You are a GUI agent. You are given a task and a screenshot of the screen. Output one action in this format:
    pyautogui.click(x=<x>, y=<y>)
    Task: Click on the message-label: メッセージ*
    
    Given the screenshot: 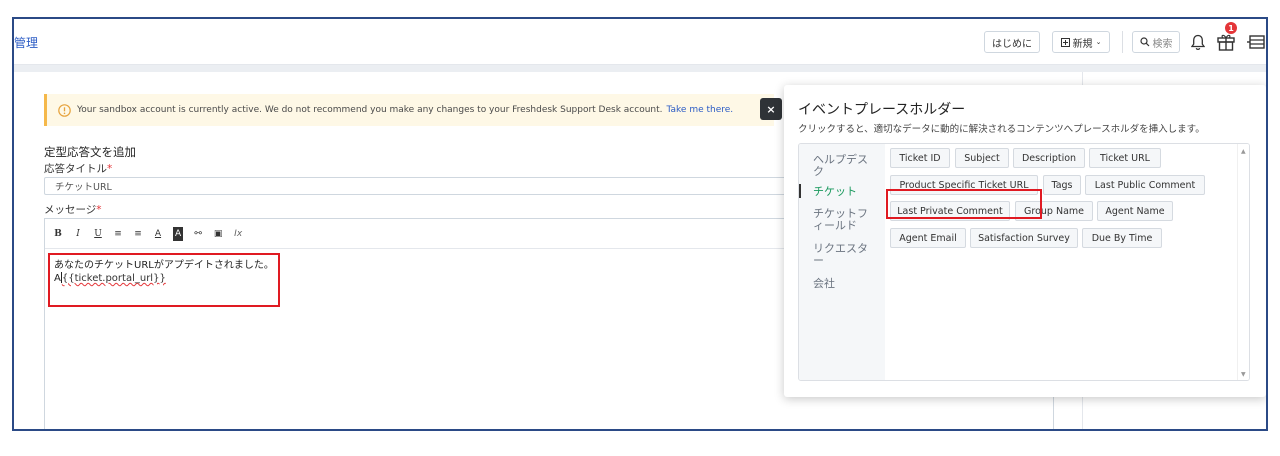 What is the action you would take?
    pyautogui.click(x=73, y=209)
    